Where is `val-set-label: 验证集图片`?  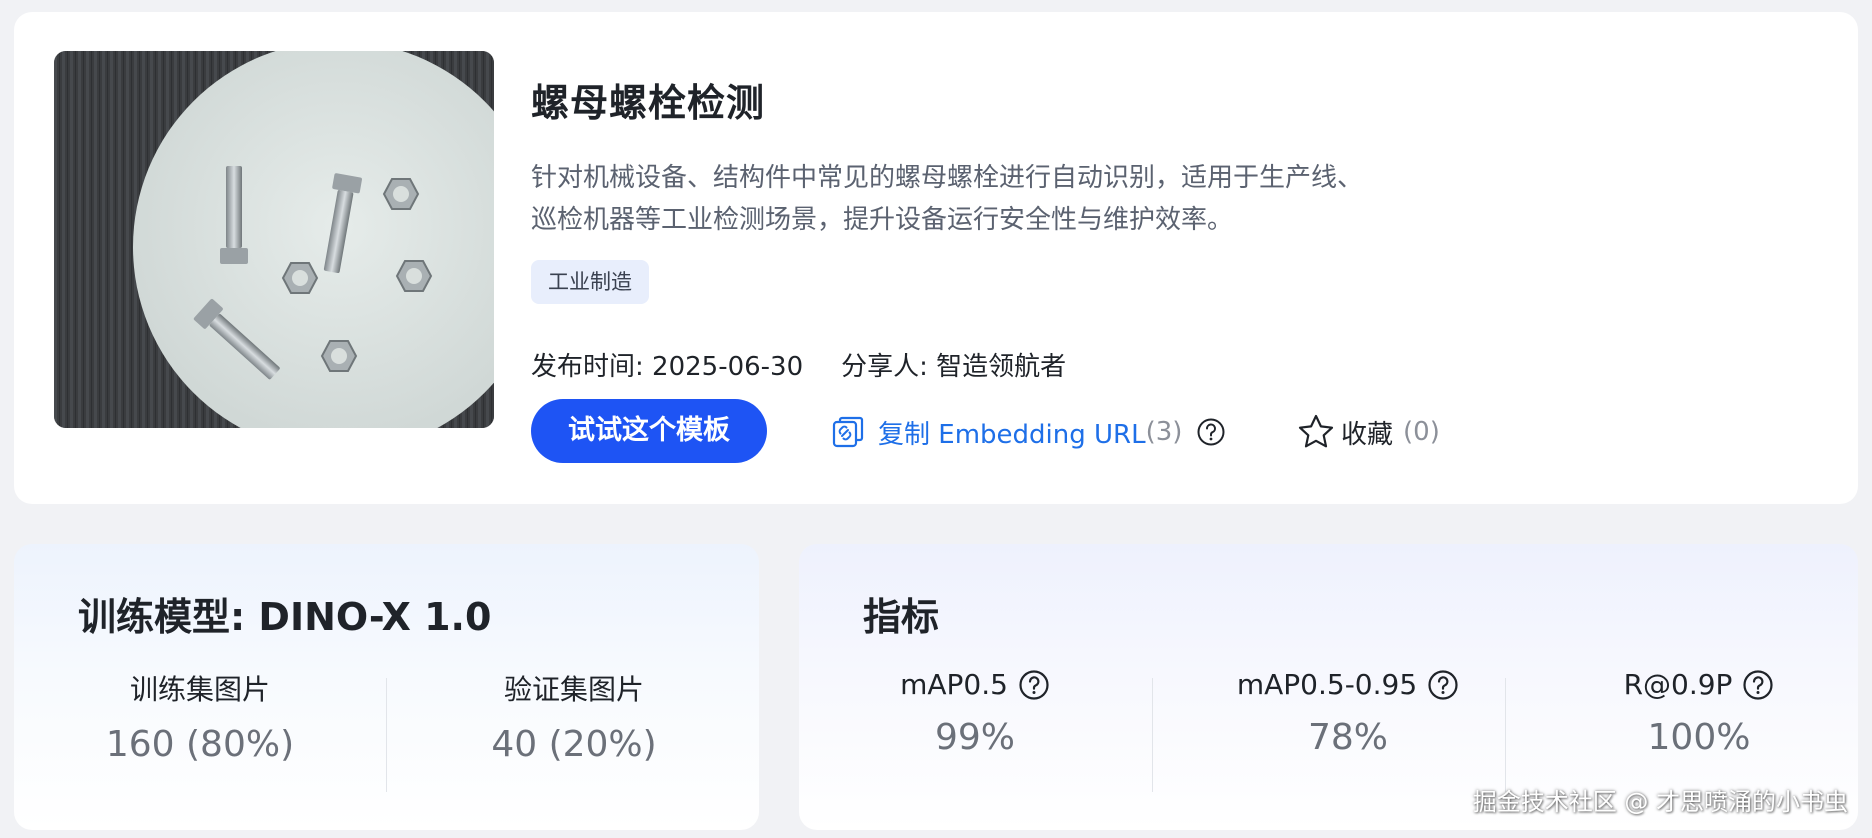 val-set-label: 验证集图片 is located at coordinates (573, 689).